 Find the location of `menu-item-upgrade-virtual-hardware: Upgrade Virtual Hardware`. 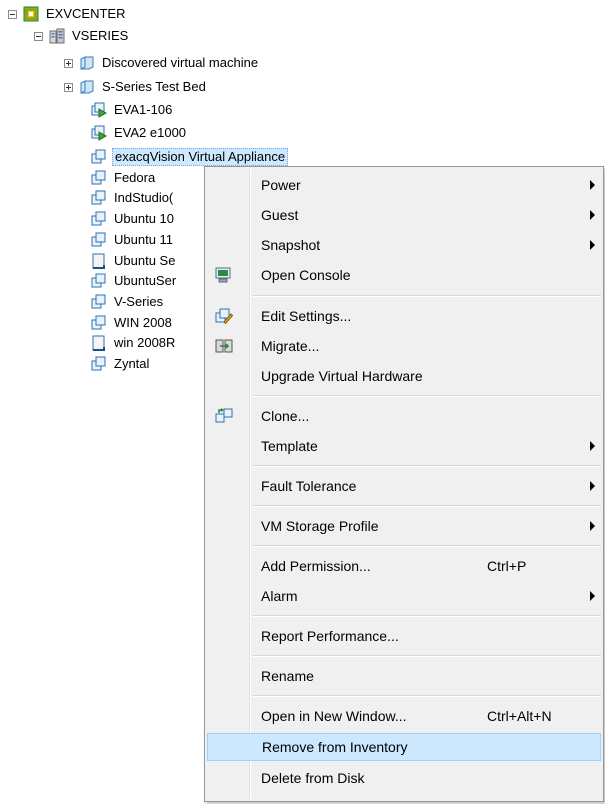

menu-item-upgrade-virtual-hardware: Upgrade Virtual Hardware is located at coordinates (404, 376).